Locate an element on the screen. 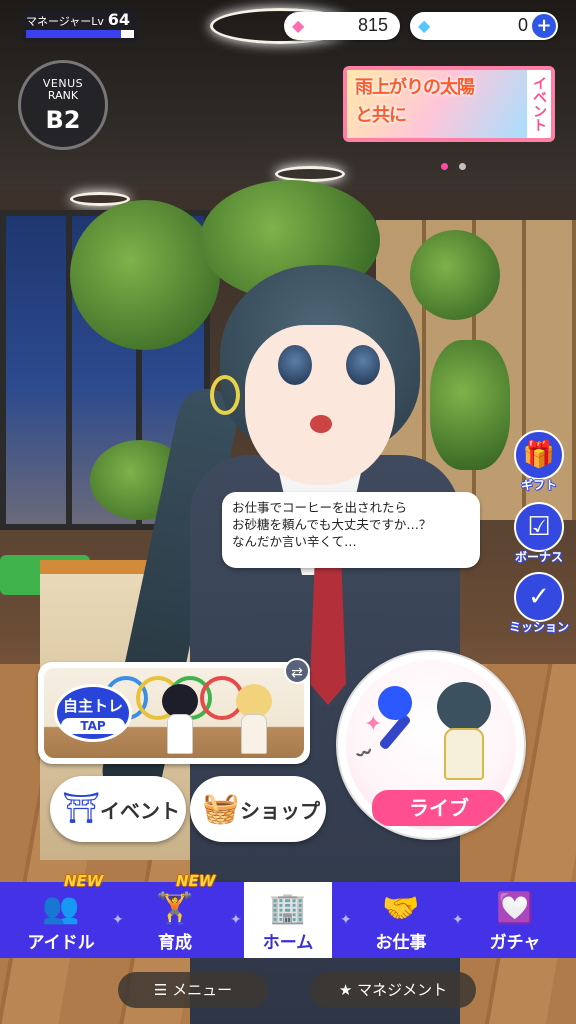  gift-button: 🎁 ギフト is located at coordinates (539, 461).